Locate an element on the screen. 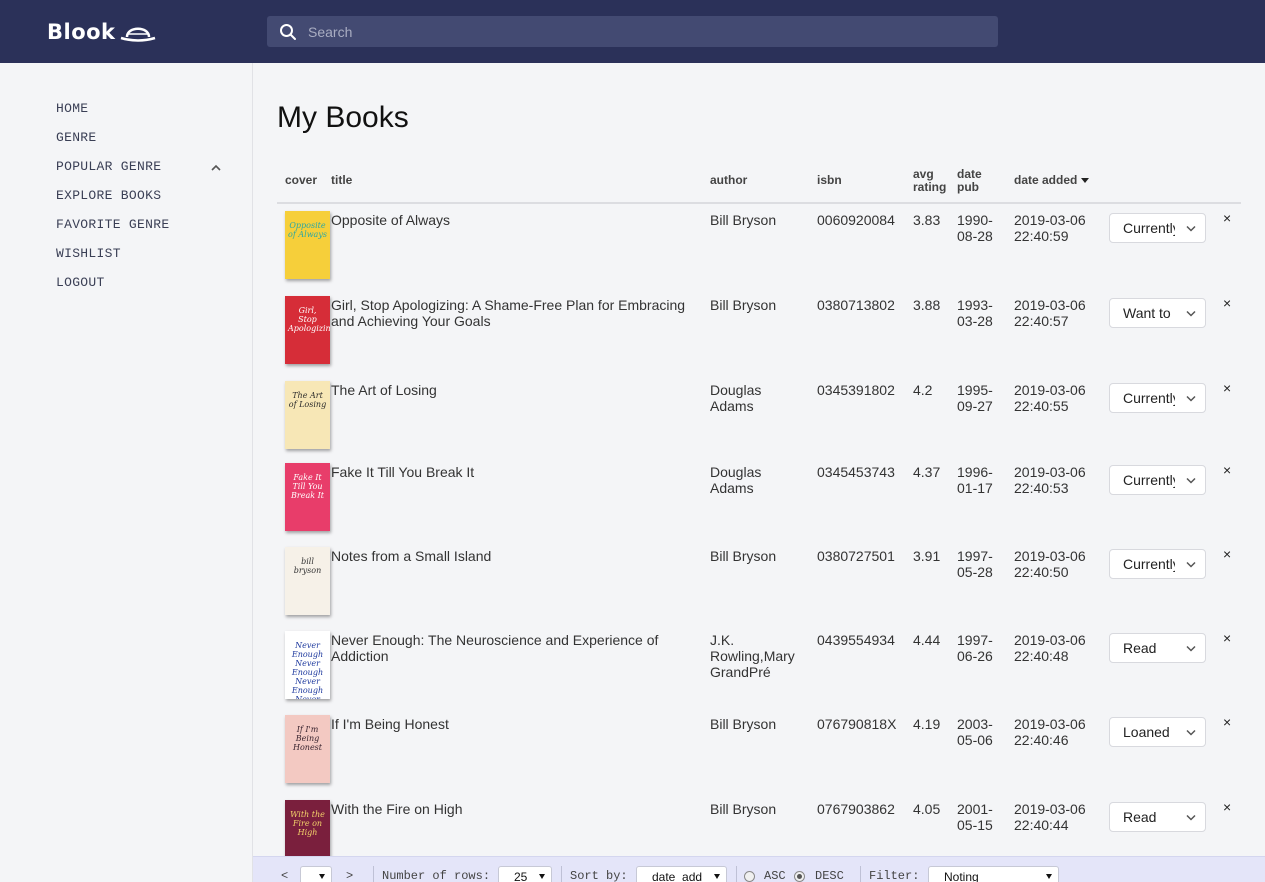 The height and width of the screenshot is (882, 1265). book-cover: If I'm Being Honest is located at coordinates (307, 749).